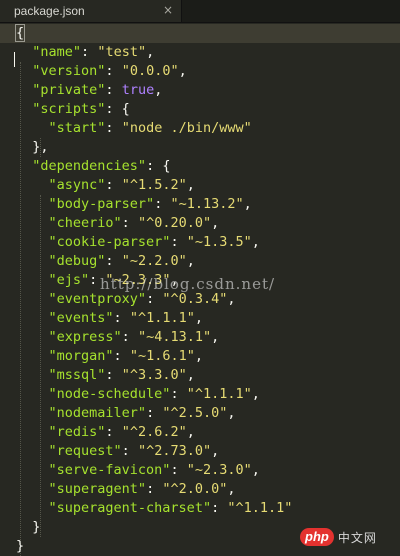 The height and width of the screenshot is (556, 400). What do you see at coordinates (150, 71) in the screenshot?
I see `json-string: "0.0.0"` at bounding box center [150, 71].